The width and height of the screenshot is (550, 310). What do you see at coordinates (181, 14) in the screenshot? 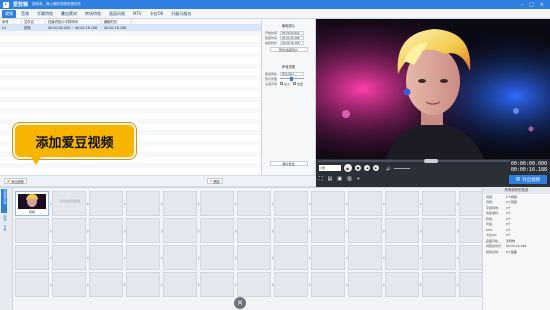
I see `tab-upgrade: 升级与服务` at bounding box center [181, 14].